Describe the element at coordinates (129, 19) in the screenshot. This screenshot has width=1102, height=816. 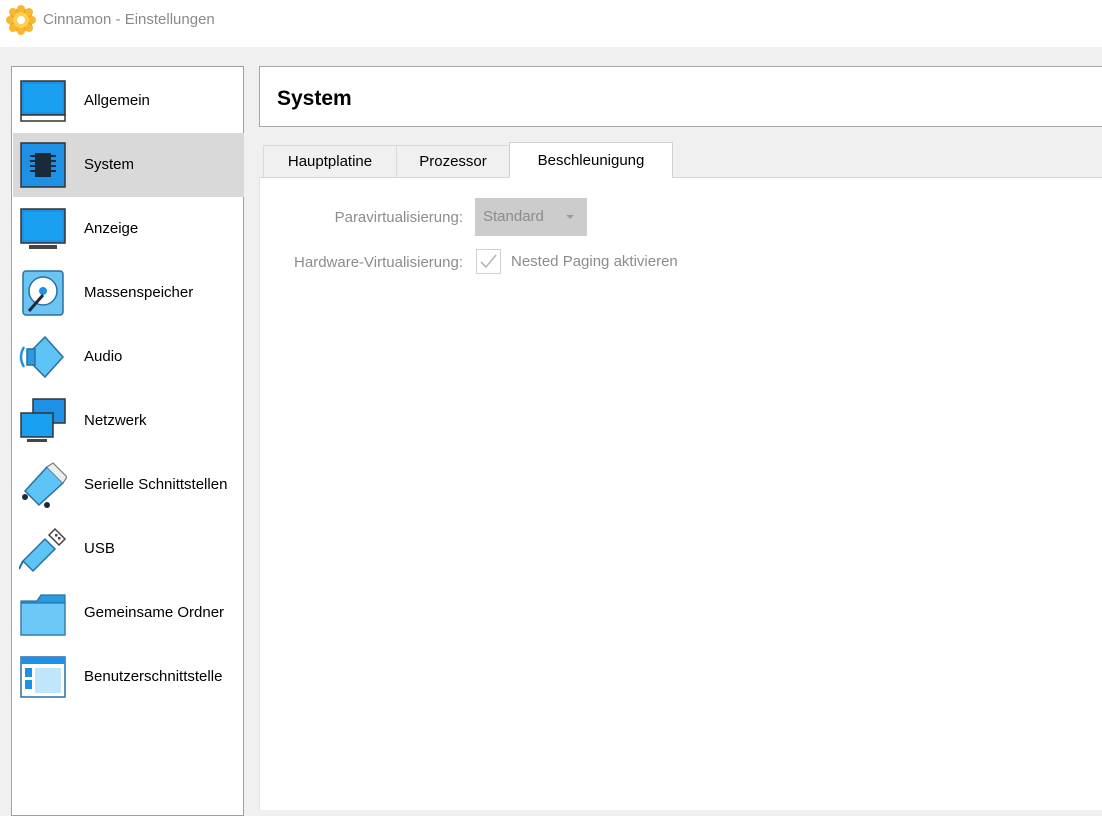
I see `window-title: Cinnamon - Einstellungen` at that location.